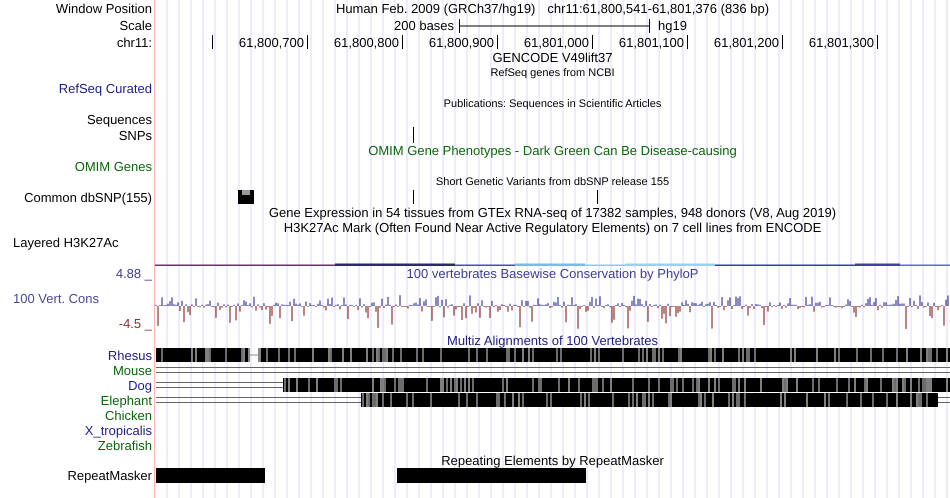 This screenshot has height=498, width=950. Describe the element at coordinates (119, 119) in the screenshot. I see `track-label: Sequences` at that location.